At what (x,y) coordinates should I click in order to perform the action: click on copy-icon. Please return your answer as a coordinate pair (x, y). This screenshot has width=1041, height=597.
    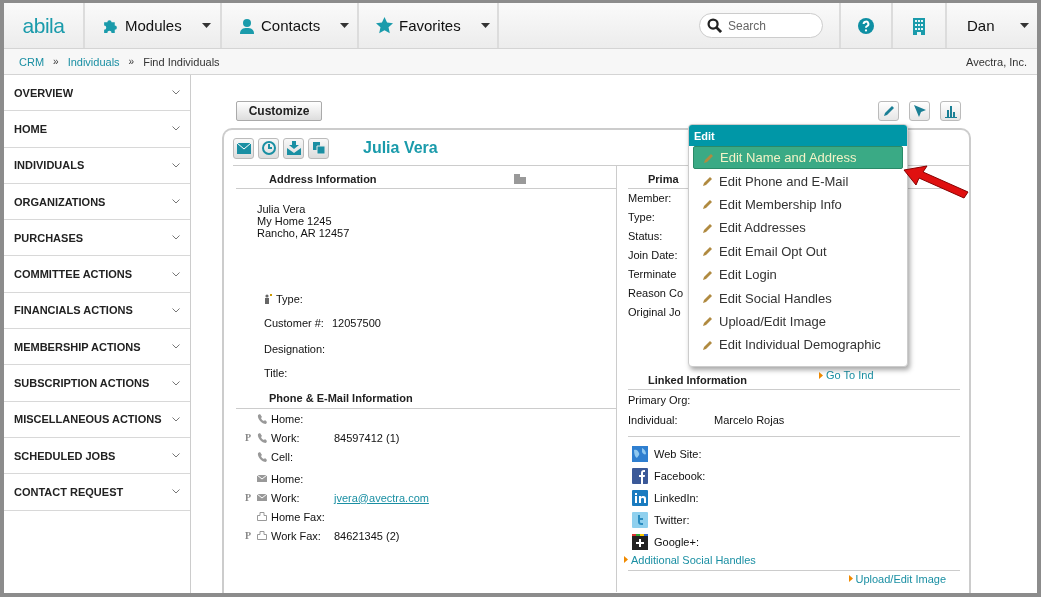
    Looking at the image, I should click on (318, 148).